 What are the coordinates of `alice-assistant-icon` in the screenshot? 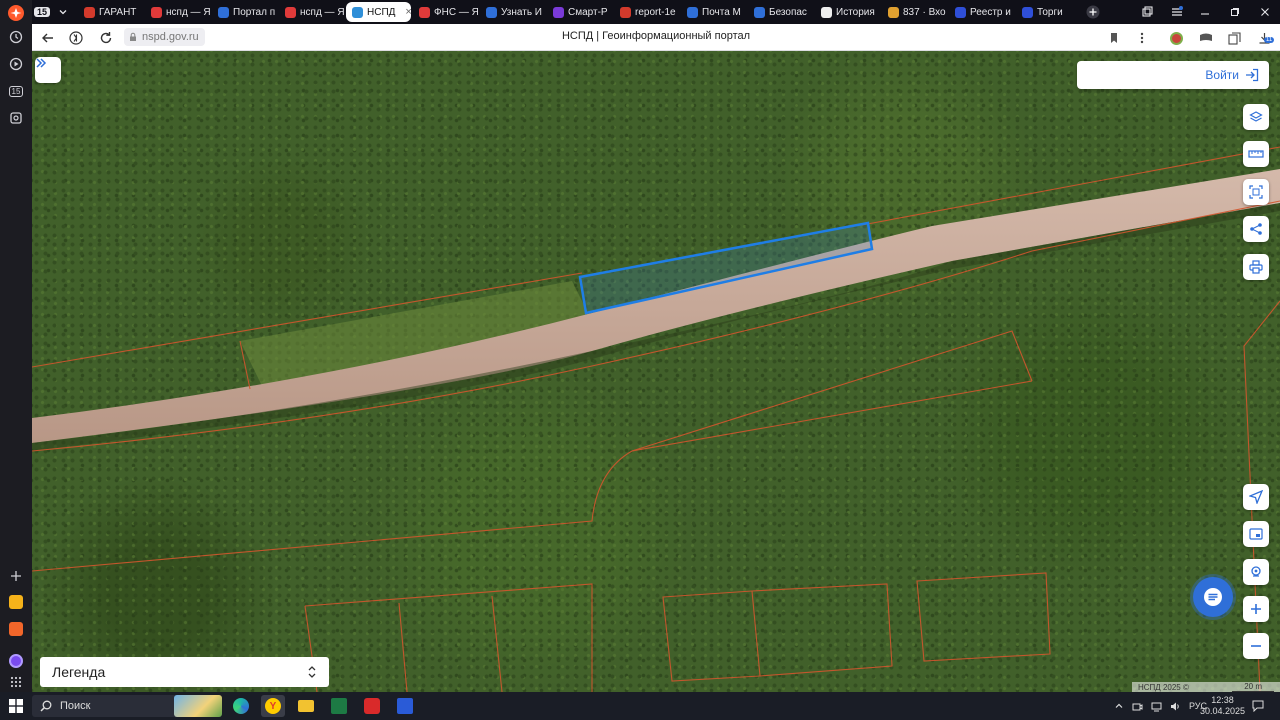 It's located at (16, 661).